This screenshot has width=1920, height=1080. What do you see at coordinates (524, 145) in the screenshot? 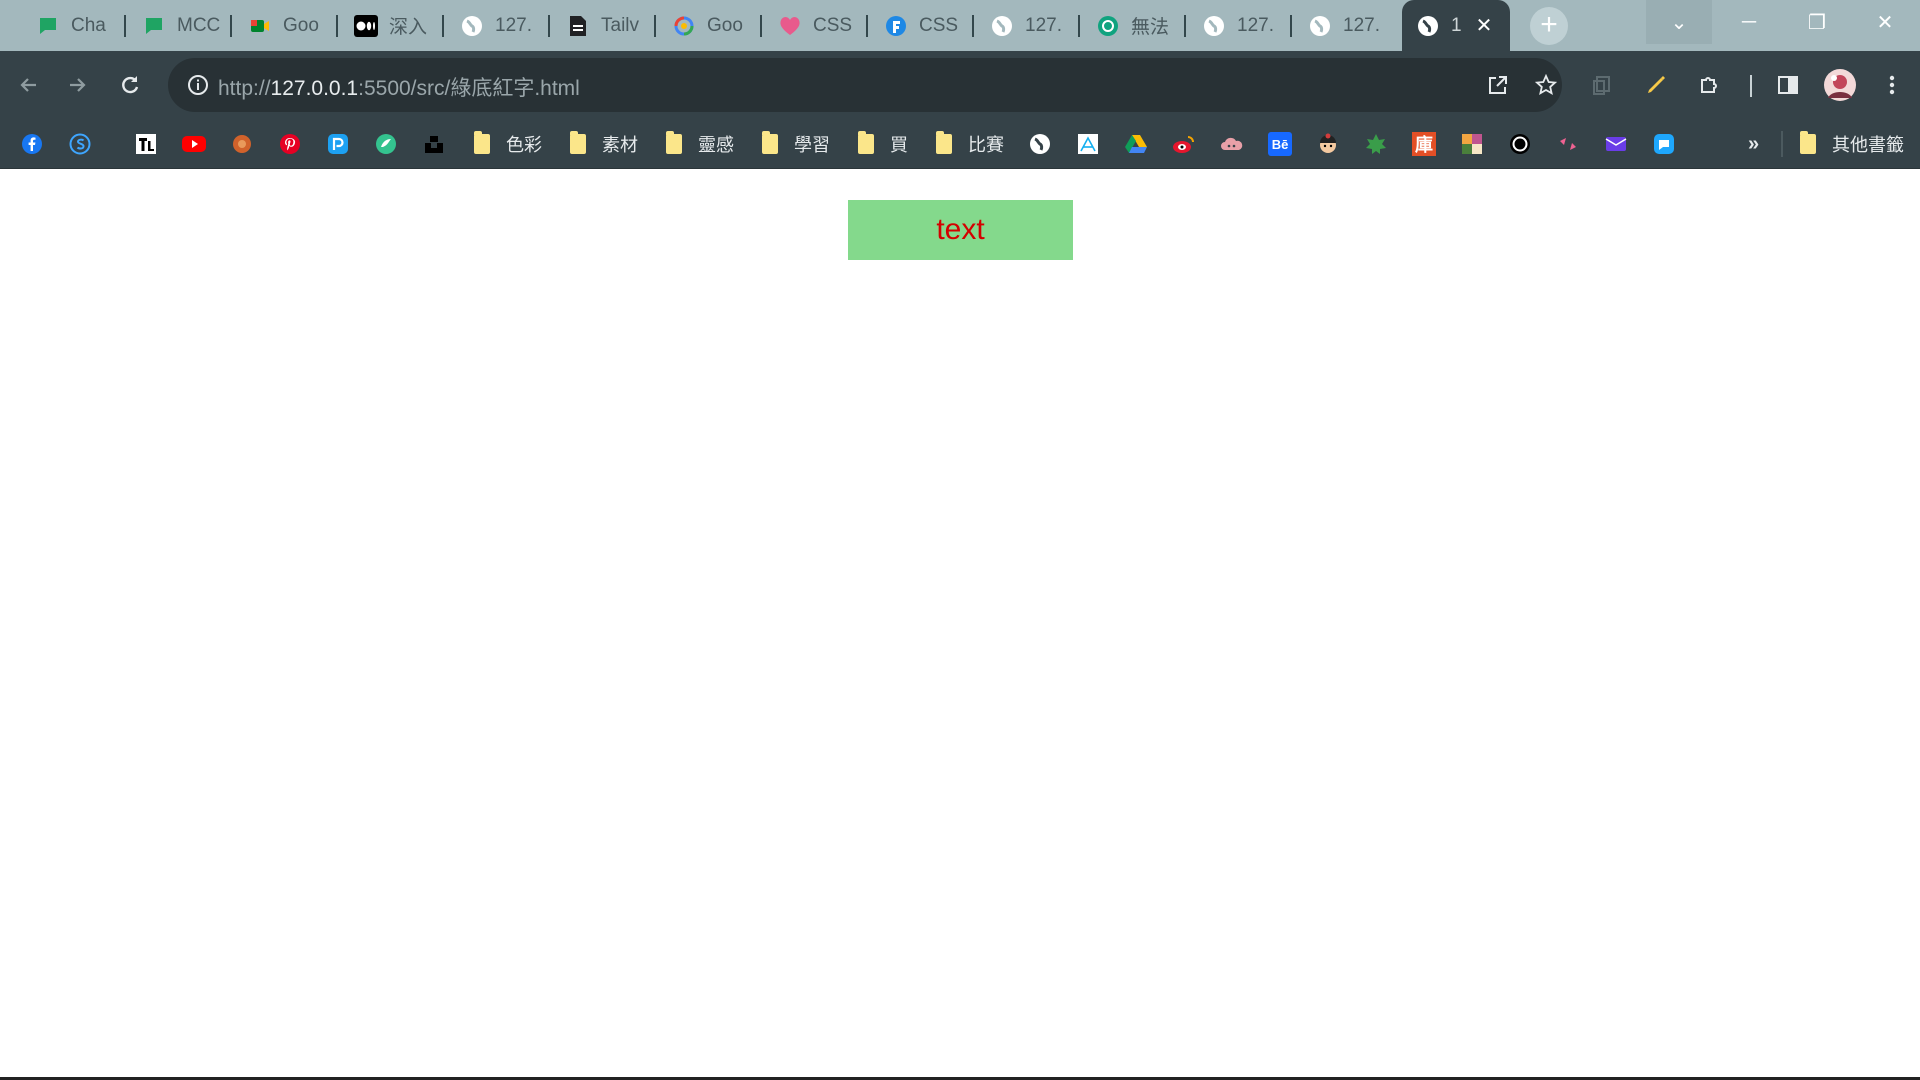
I see `bookmark-label: 色彩` at bounding box center [524, 145].